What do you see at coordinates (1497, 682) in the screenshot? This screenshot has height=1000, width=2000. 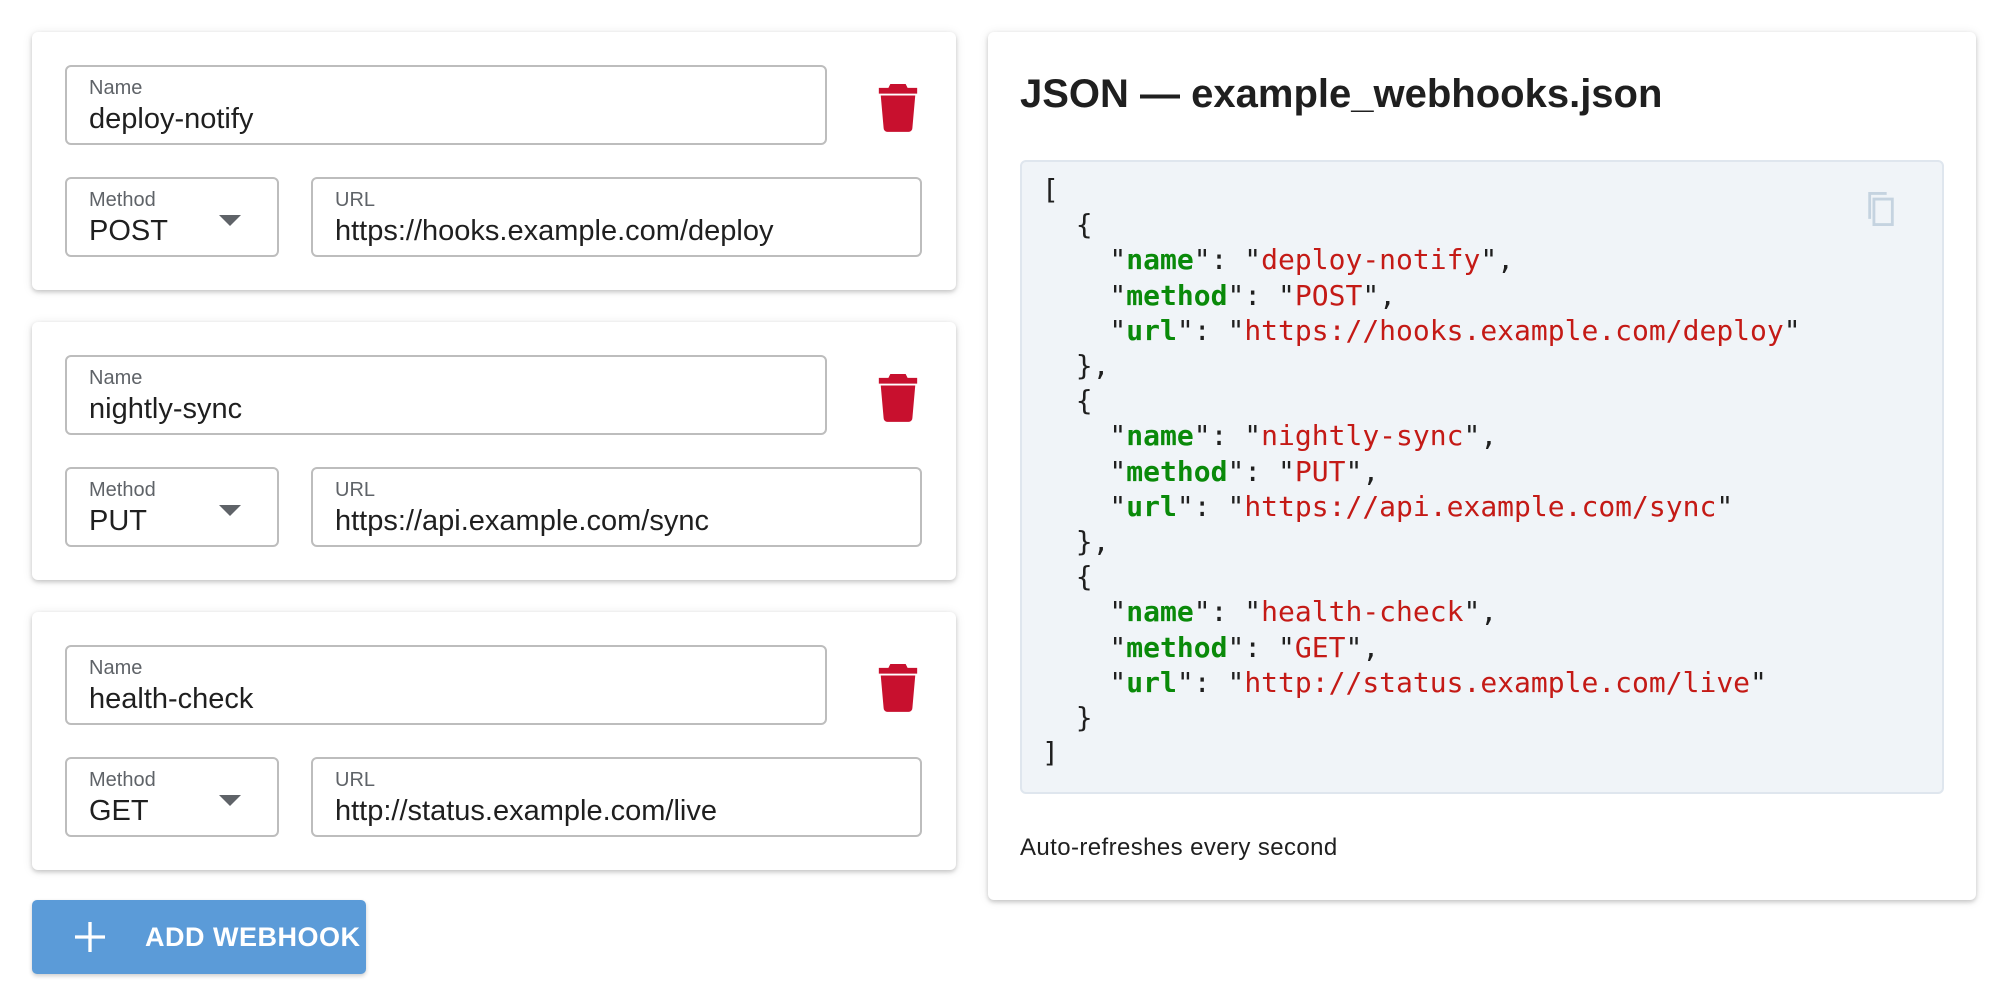 I see `json-string: http://status.example.com/live` at bounding box center [1497, 682].